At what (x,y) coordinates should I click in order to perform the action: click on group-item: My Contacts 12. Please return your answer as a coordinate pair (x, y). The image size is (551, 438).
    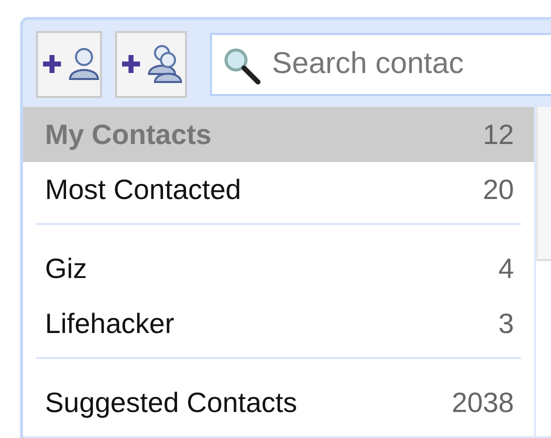
    Looking at the image, I should click on (278, 134).